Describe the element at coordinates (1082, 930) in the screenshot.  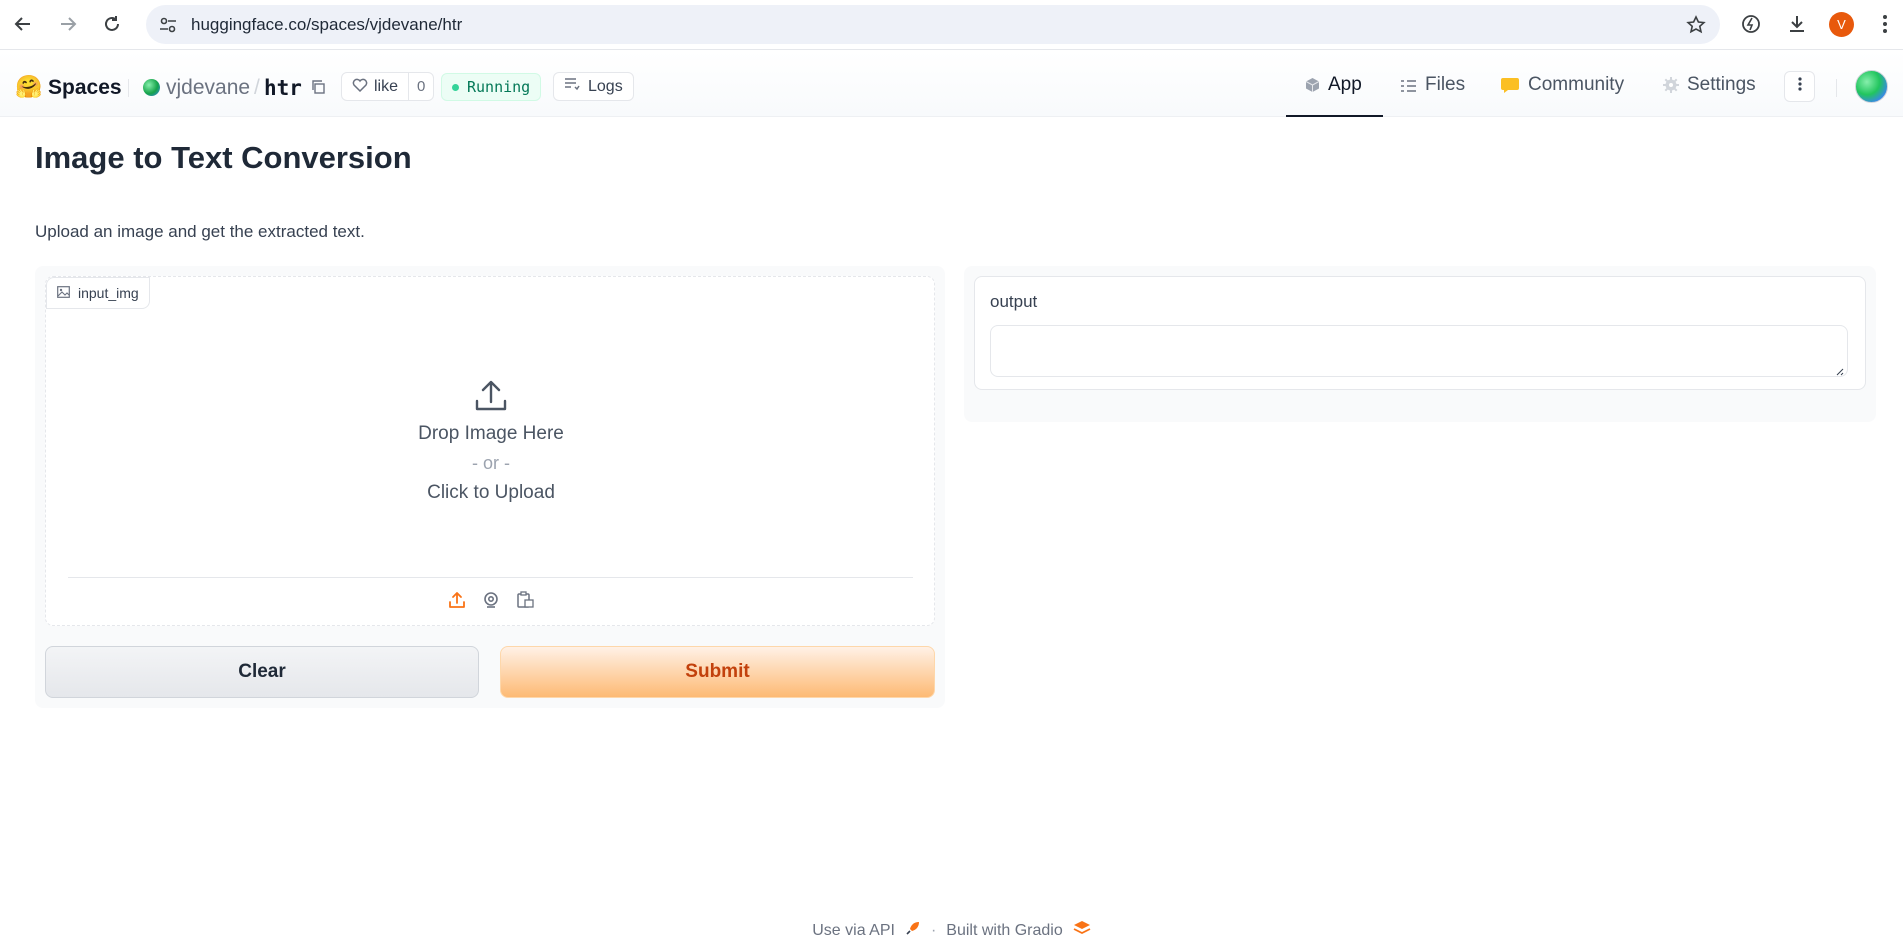
I see `gradio-logo-icon` at that location.